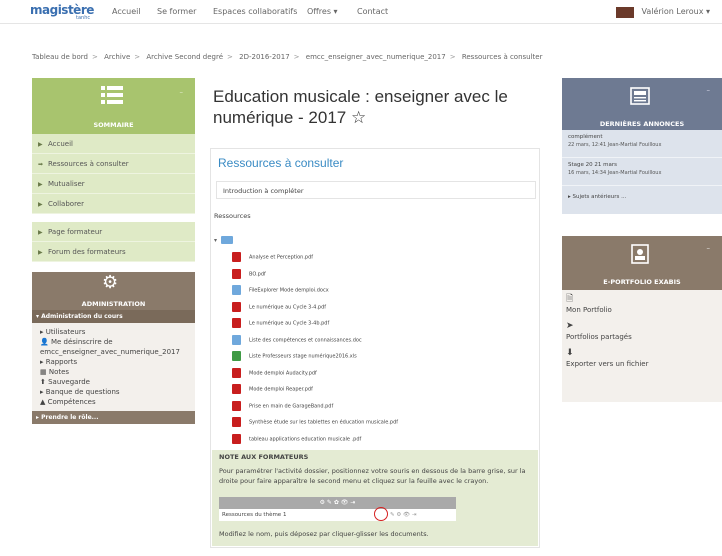 The width and height of the screenshot is (722, 556). Describe the element at coordinates (113, 232) in the screenshot. I see `summary-item-page-formateur: ▶ Page formateur` at that location.